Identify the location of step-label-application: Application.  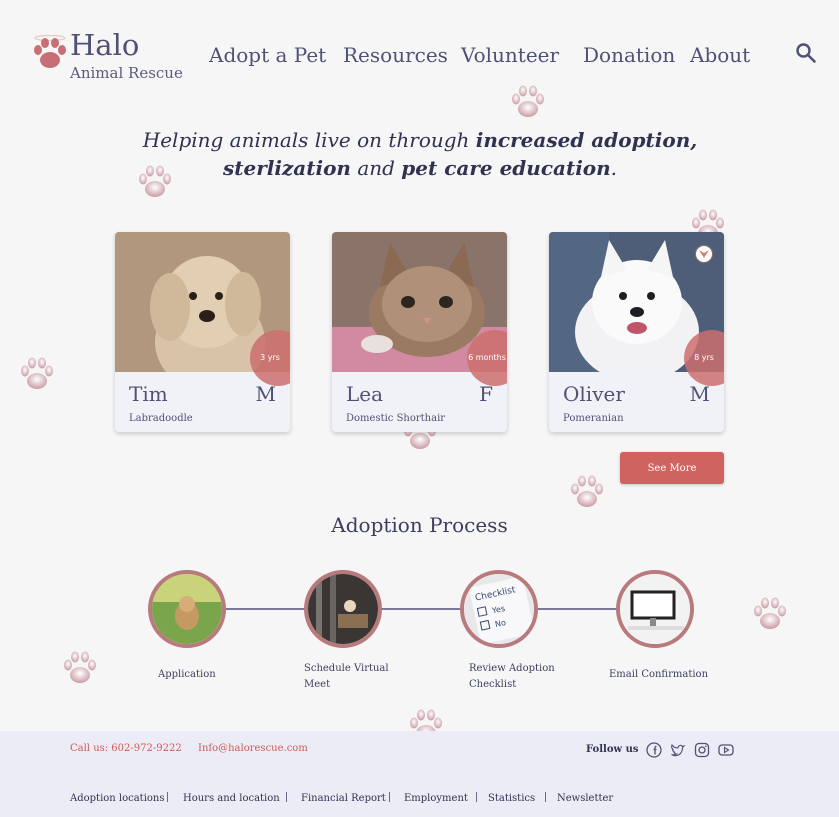
(187, 674).